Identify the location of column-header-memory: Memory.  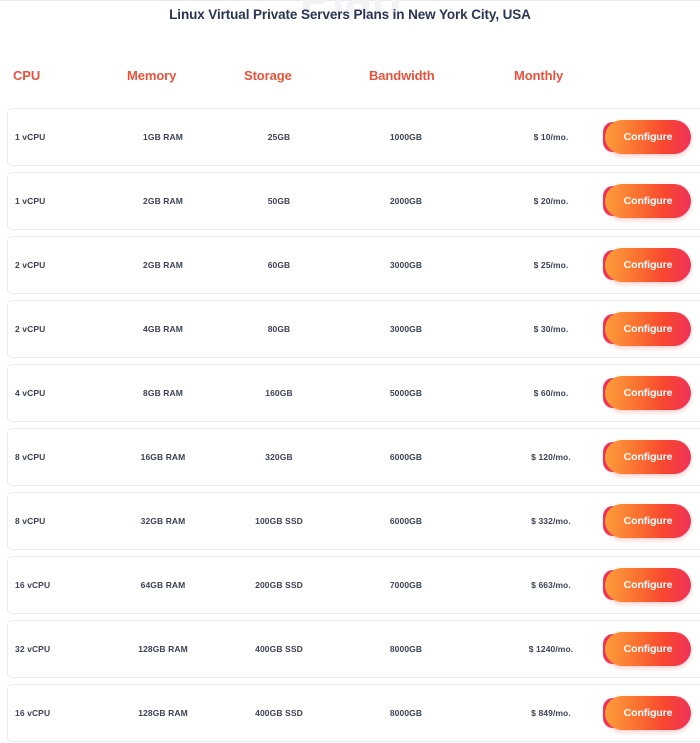
(152, 75).